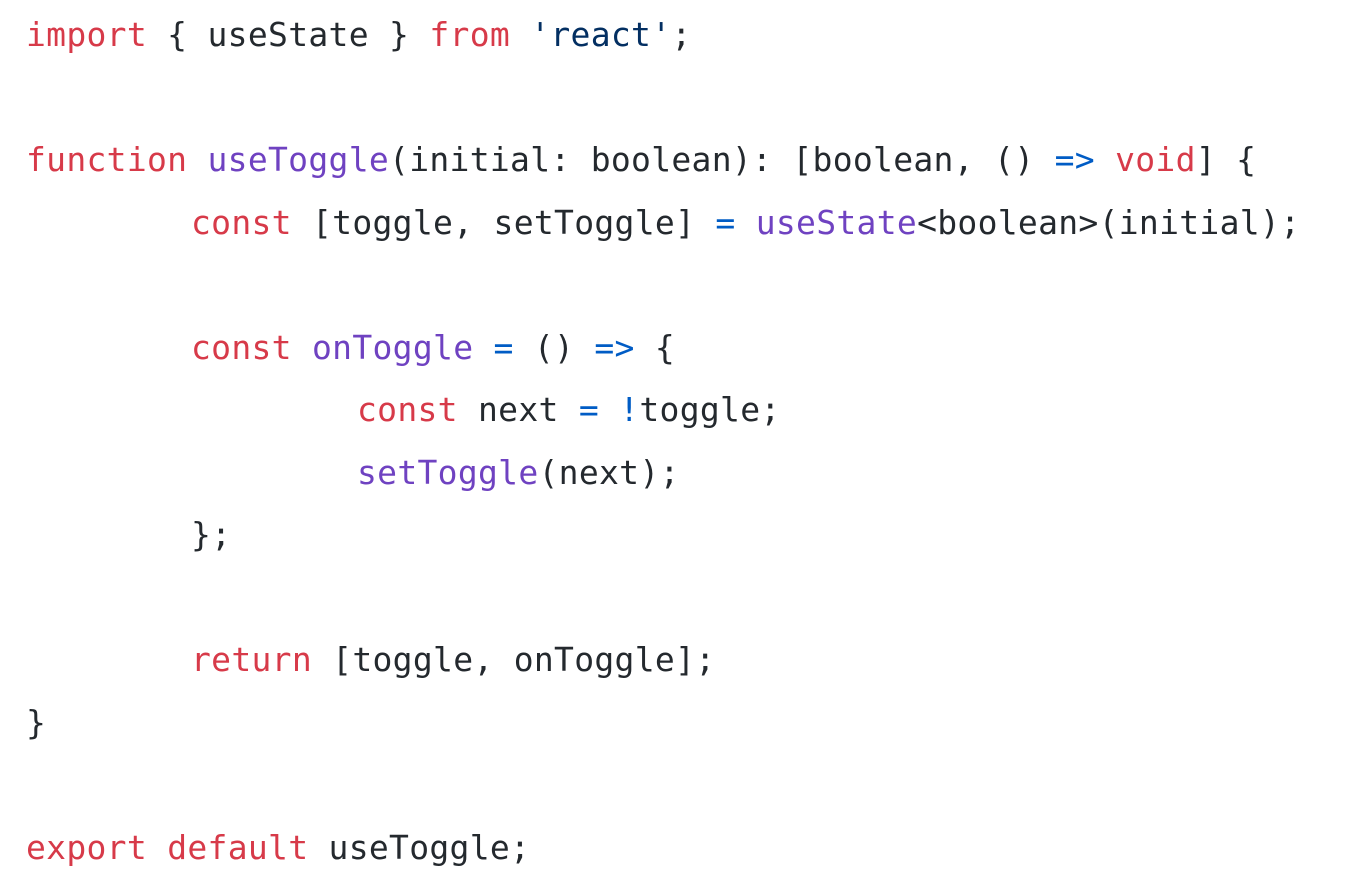 The image size is (1354, 879). I want to click on code-text: ;, so click(681, 34).